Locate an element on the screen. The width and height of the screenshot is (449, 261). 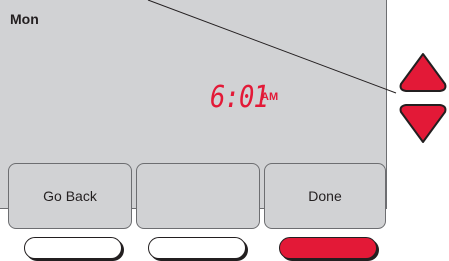
time-display: 6:01 AM is located at coordinates (244, 98).